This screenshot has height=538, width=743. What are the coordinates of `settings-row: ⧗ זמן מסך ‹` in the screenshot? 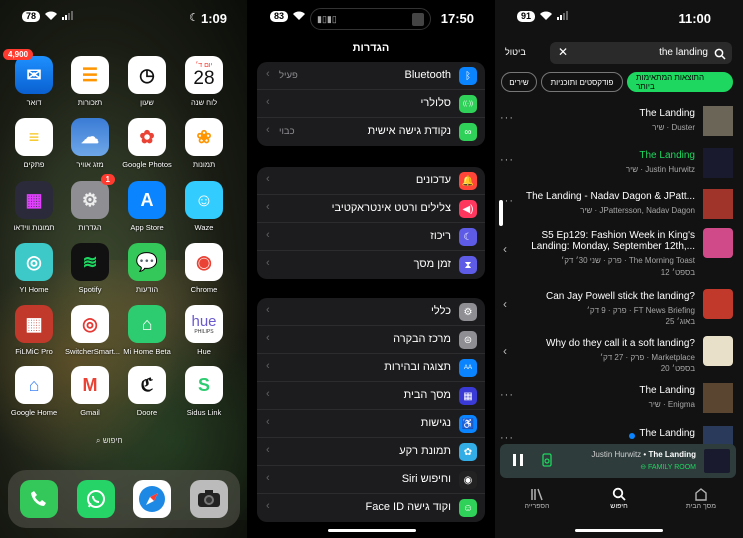 It's located at (371, 265).